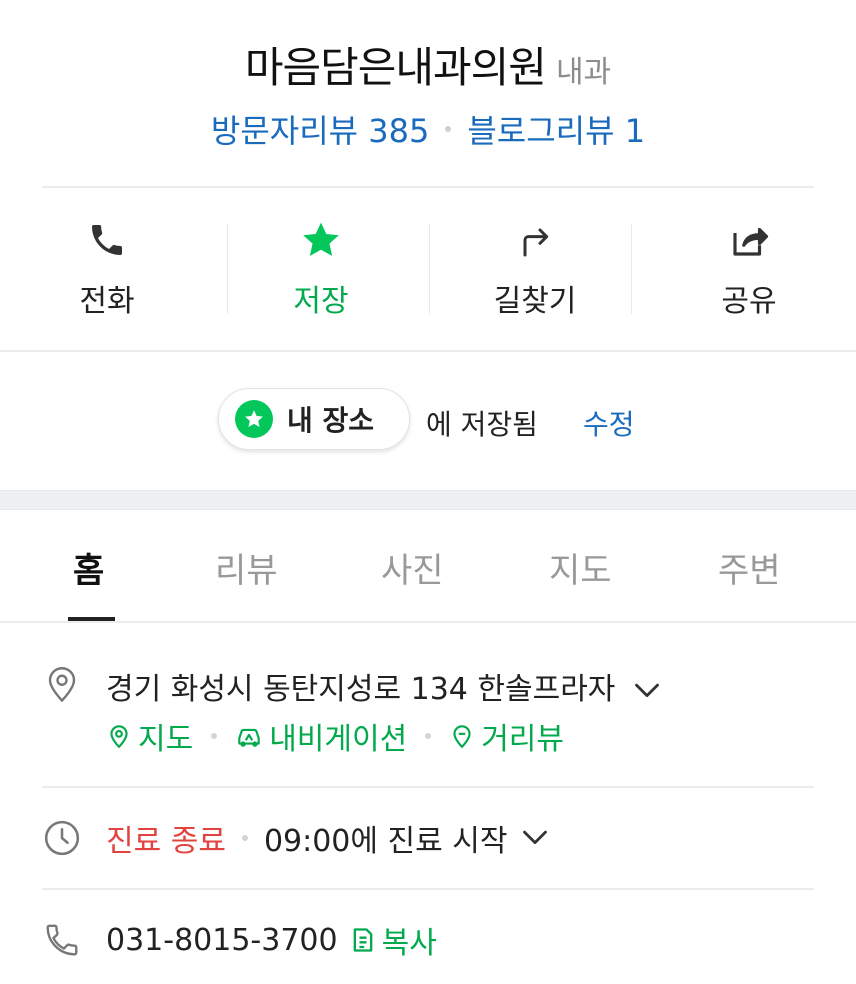  Describe the element at coordinates (254, 419) in the screenshot. I see `saved-star-icon` at that location.